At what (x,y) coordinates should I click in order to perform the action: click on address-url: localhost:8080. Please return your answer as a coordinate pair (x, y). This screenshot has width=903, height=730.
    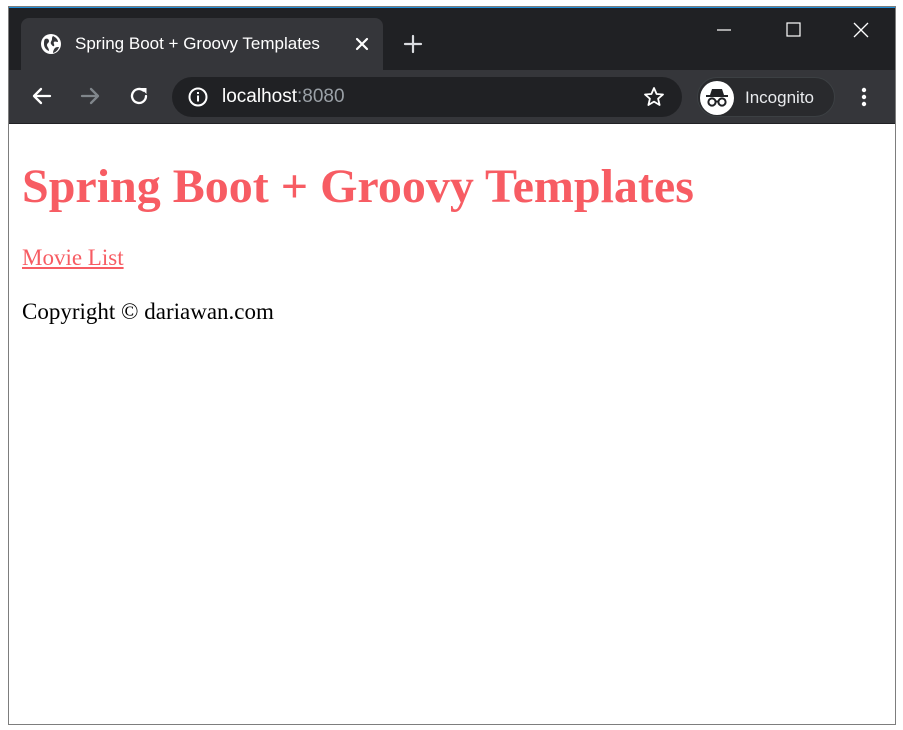
    Looking at the image, I should click on (283, 97).